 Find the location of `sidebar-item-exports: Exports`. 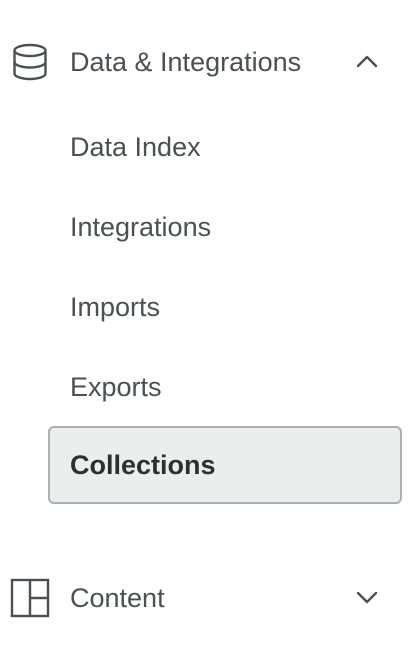

sidebar-item-exports: Exports is located at coordinates (225, 387).